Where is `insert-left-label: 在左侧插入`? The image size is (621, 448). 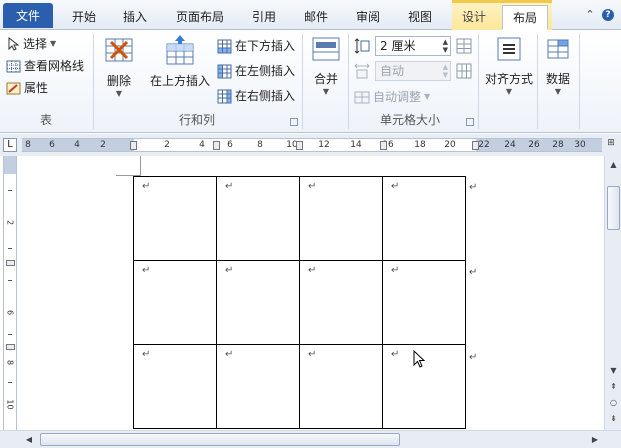 insert-left-label: 在左侧插入 is located at coordinates (265, 71).